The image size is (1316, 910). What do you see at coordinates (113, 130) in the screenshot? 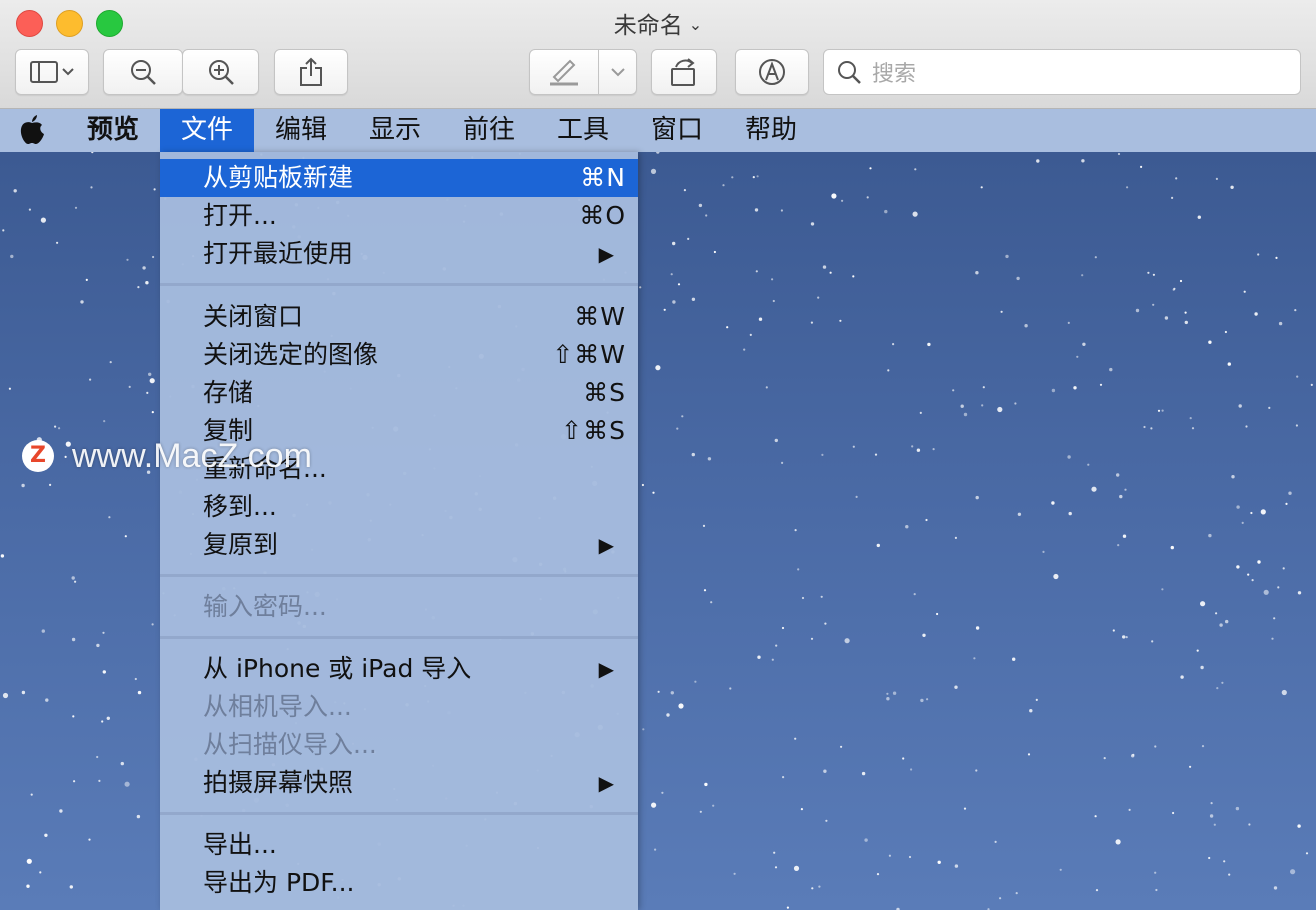
I see `menu-preview: 预览` at bounding box center [113, 130].